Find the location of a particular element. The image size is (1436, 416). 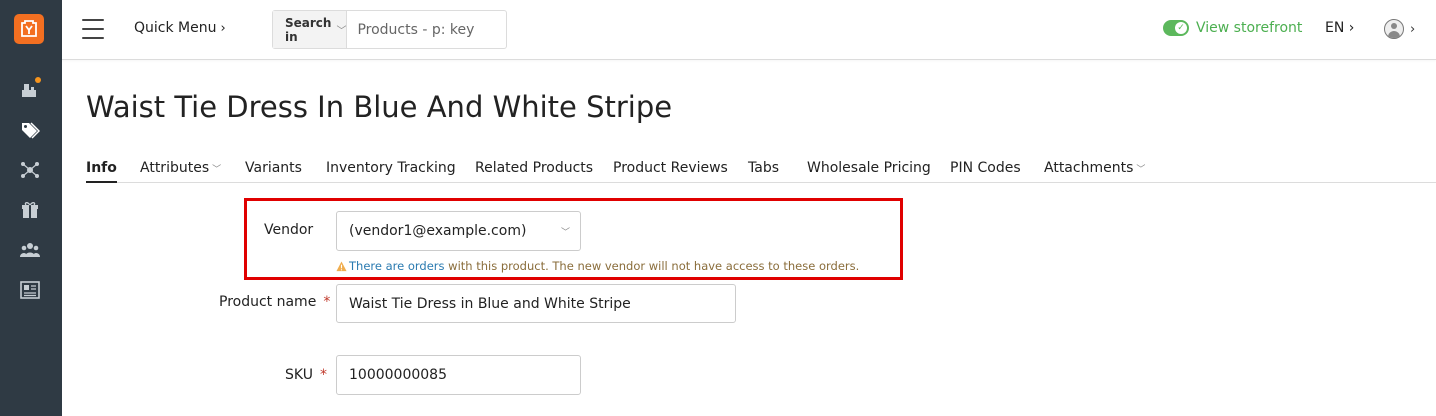

marketing-icon is located at coordinates (30, 170).